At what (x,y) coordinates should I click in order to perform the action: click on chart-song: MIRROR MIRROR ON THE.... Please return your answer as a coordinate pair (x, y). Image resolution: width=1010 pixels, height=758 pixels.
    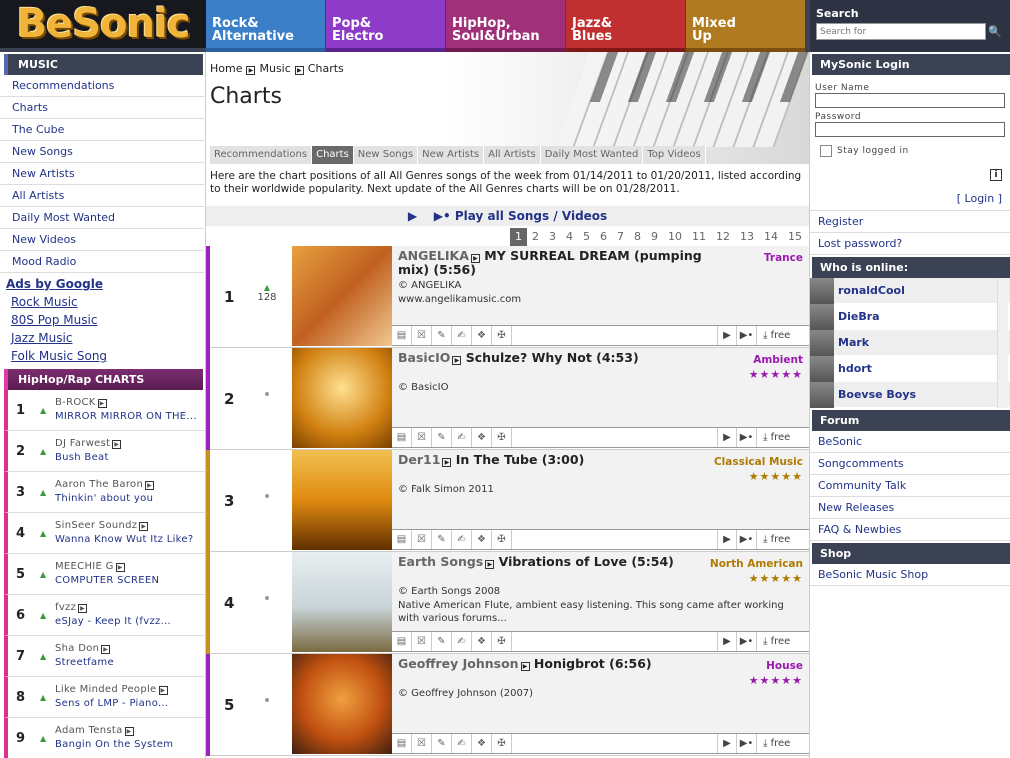
    Looking at the image, I should click on (130, 416).